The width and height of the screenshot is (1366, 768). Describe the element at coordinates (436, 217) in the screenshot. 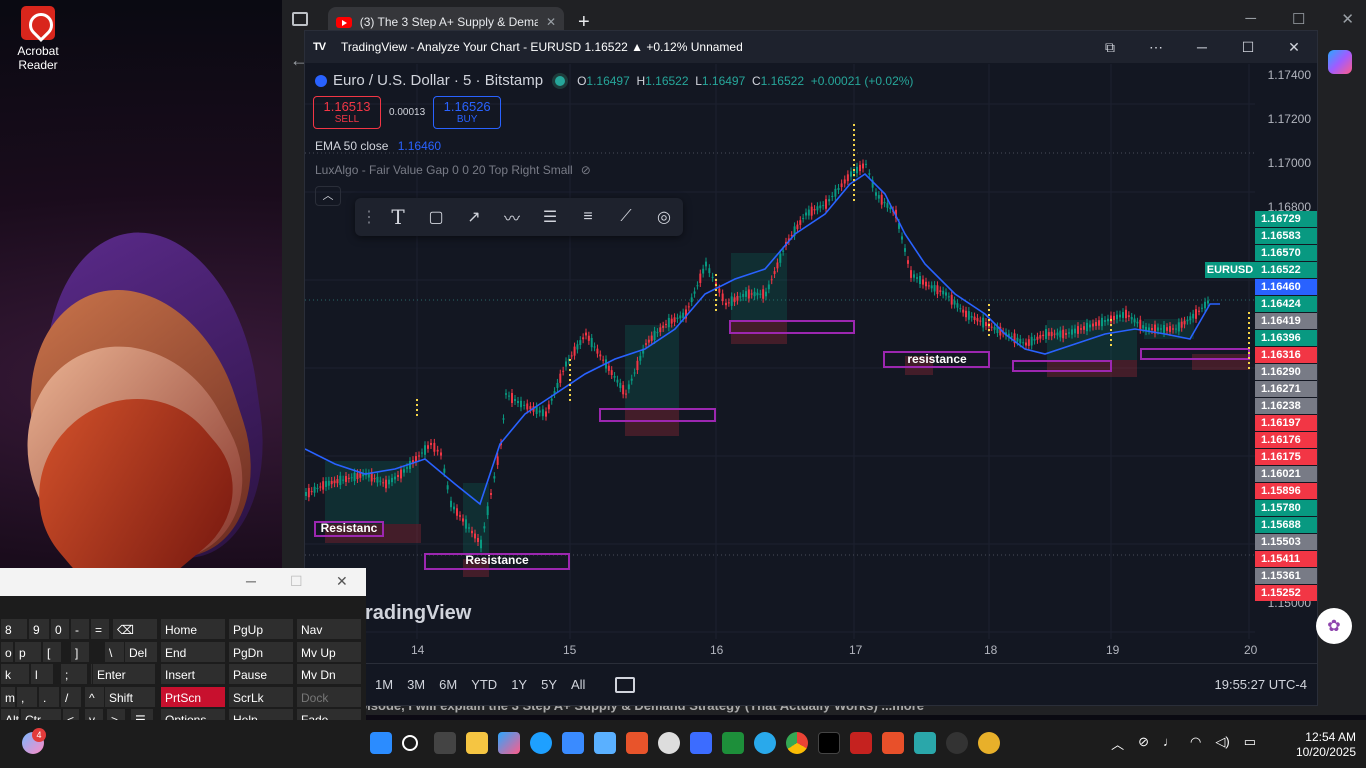

I see `rectangle-tool-icon: ▢` at that location.